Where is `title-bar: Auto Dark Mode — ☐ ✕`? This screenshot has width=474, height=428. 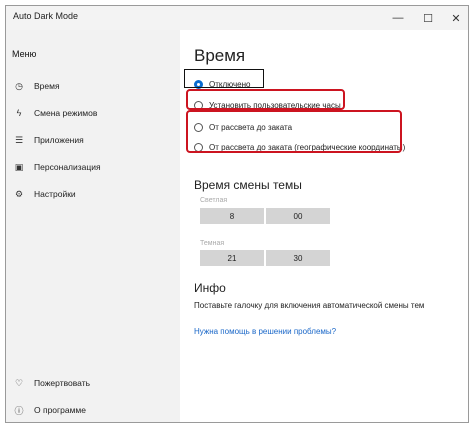
title-bar: Auto Dark Mode — ☐ ✕ is located at coordinates (237, 18).